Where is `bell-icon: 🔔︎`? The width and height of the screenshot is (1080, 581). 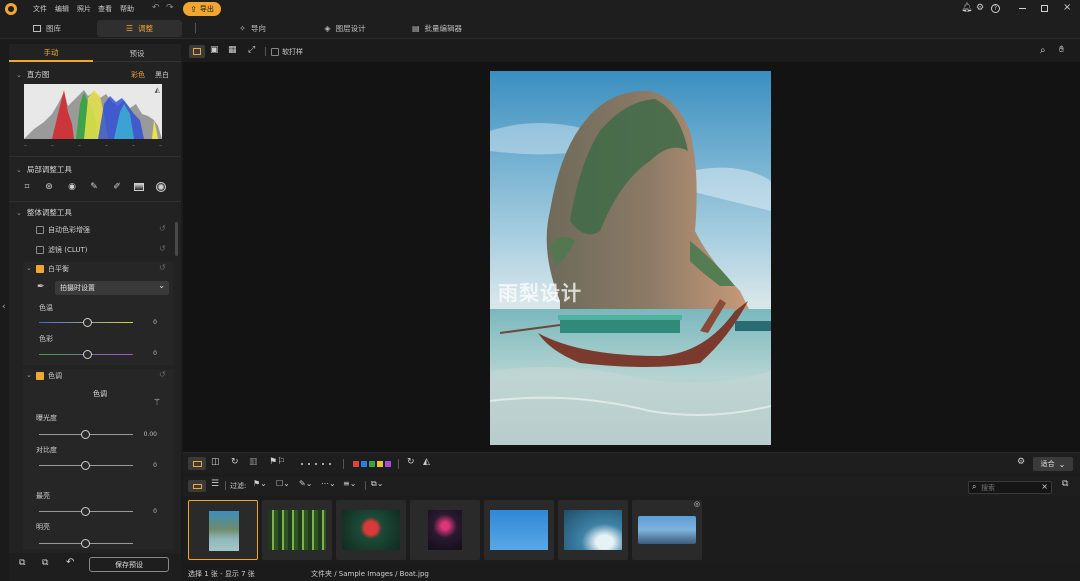
bell-icon: 🔔︎ is located at coordinates (966, 8).